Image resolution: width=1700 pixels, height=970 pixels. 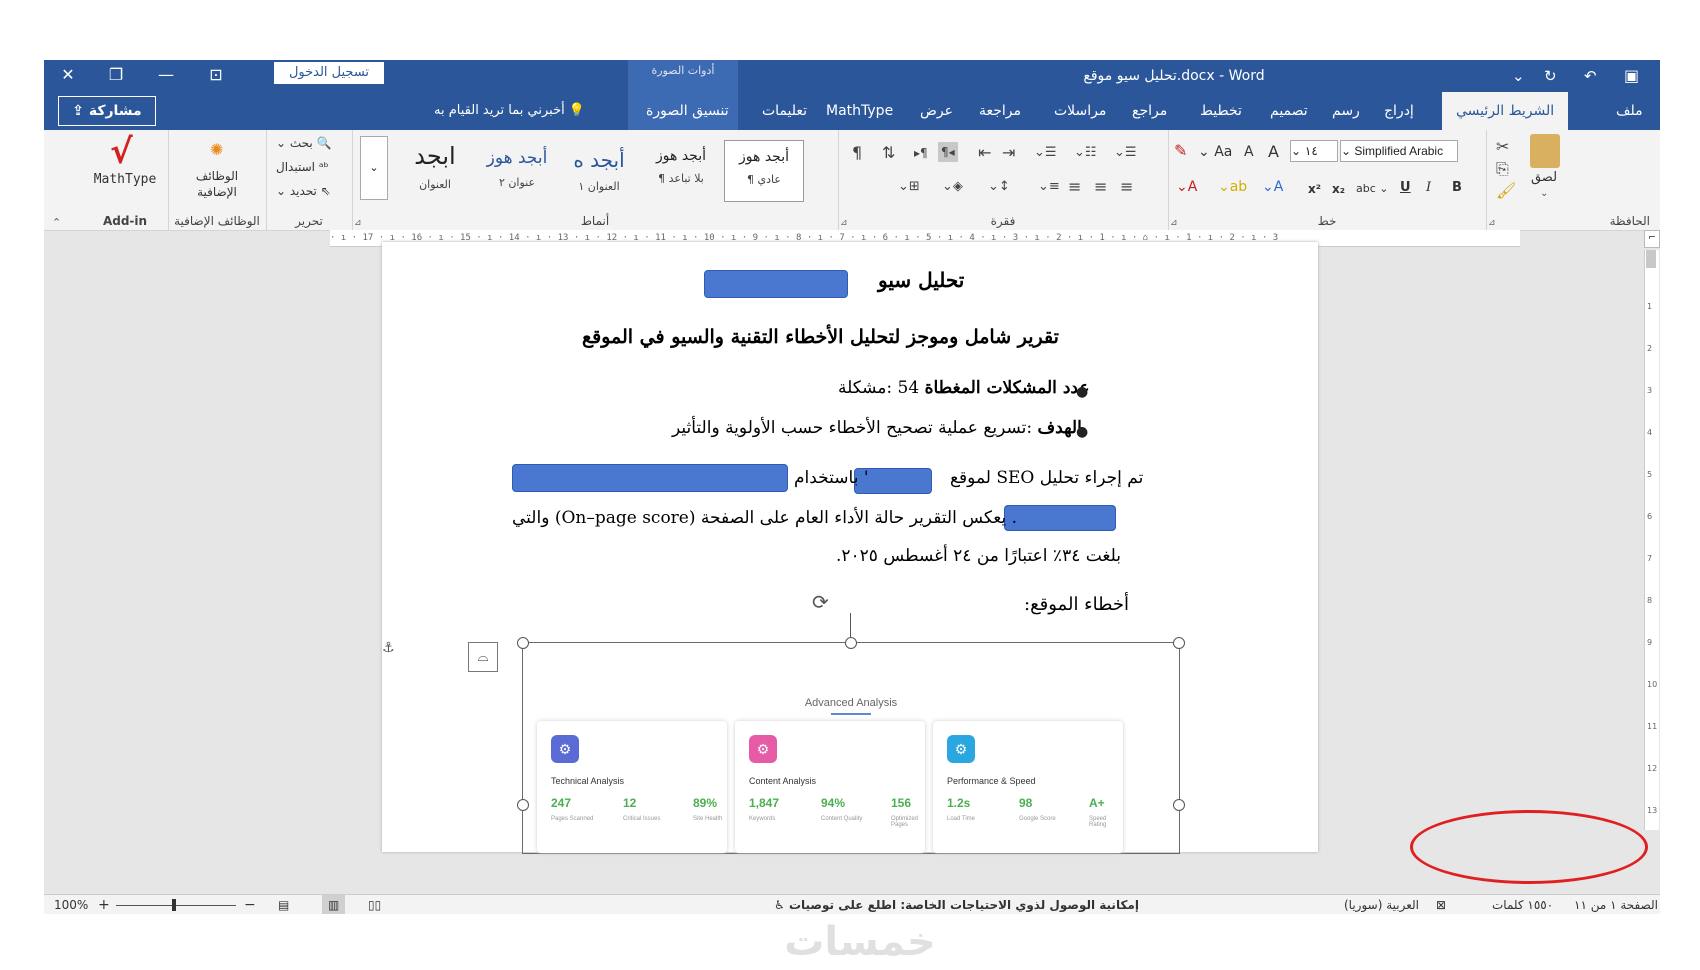 I want to click on minimize-window-button: —, so click(x=166, y=76).